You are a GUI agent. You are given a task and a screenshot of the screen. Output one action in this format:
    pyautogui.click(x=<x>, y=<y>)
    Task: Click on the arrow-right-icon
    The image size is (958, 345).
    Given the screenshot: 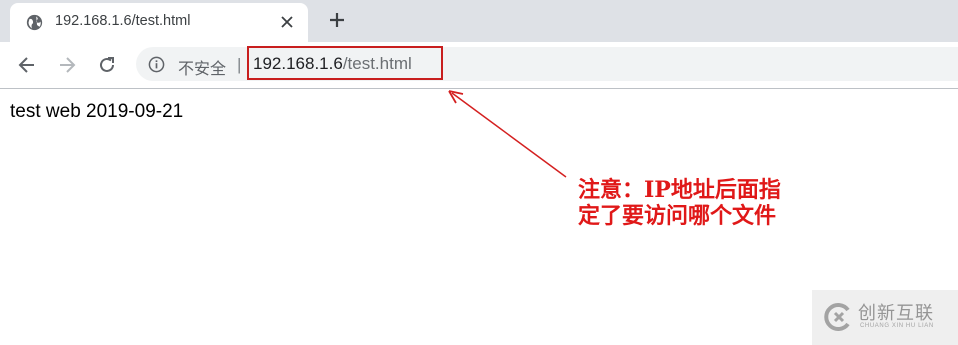 What is the action you would take?
    pyautogui.click(x=67, y=65)
    